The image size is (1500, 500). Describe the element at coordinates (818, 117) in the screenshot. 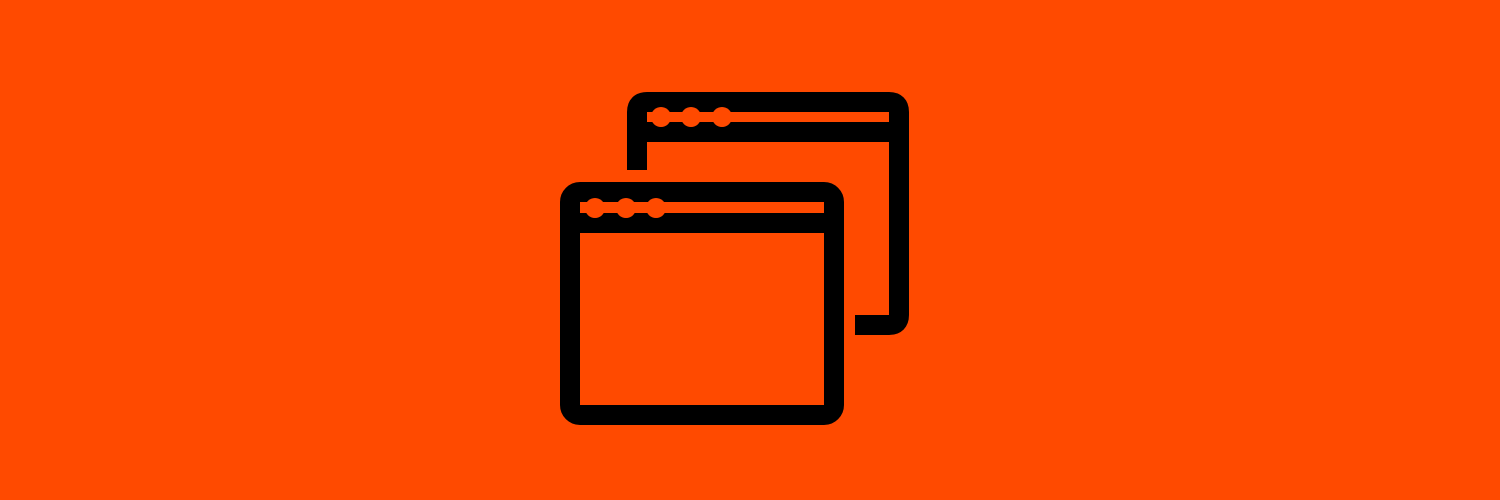

I see `back-window-address-bar` at that location.